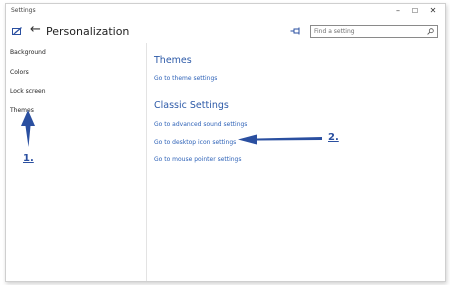 Image resolution: width=450 pixels, height=285 pixels. I want to click on search-box, so click(374, 31).